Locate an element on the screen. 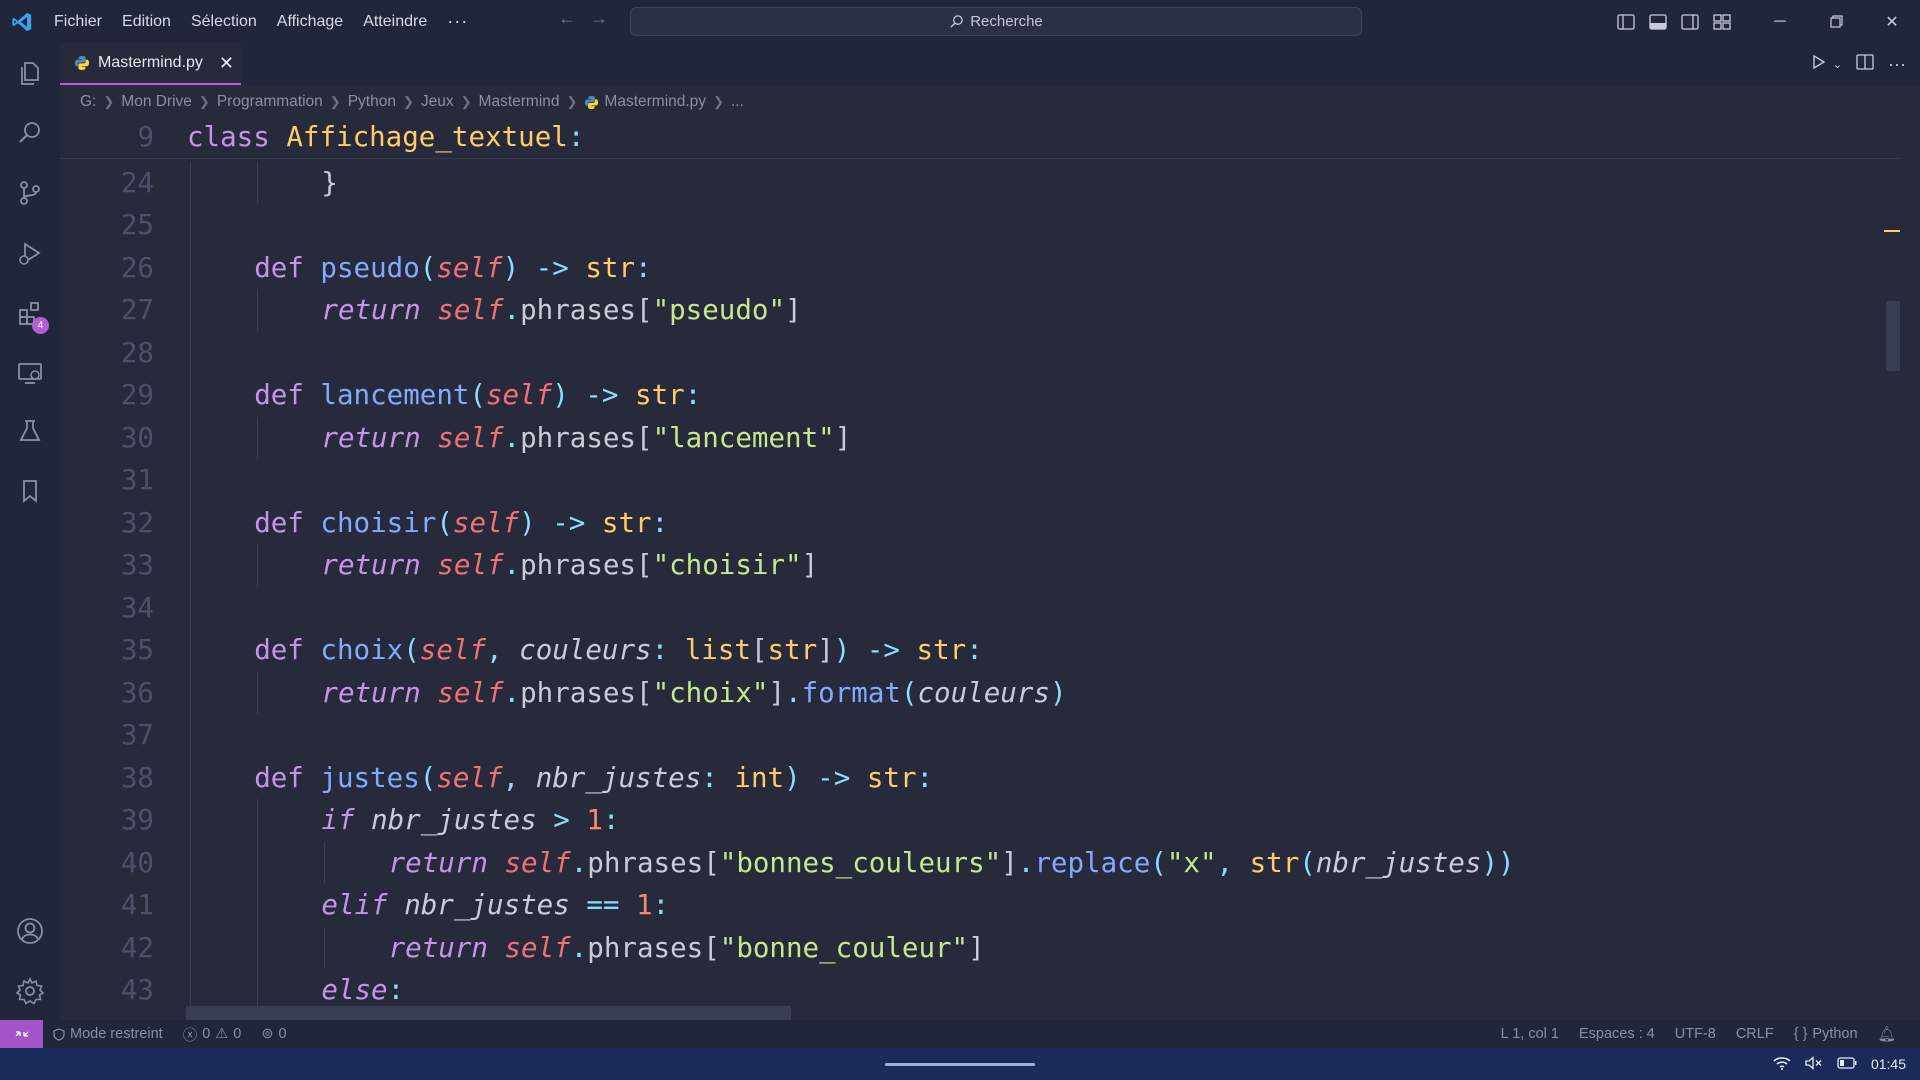  menu-affichage: Affichage is located at coordinates (310, 21).